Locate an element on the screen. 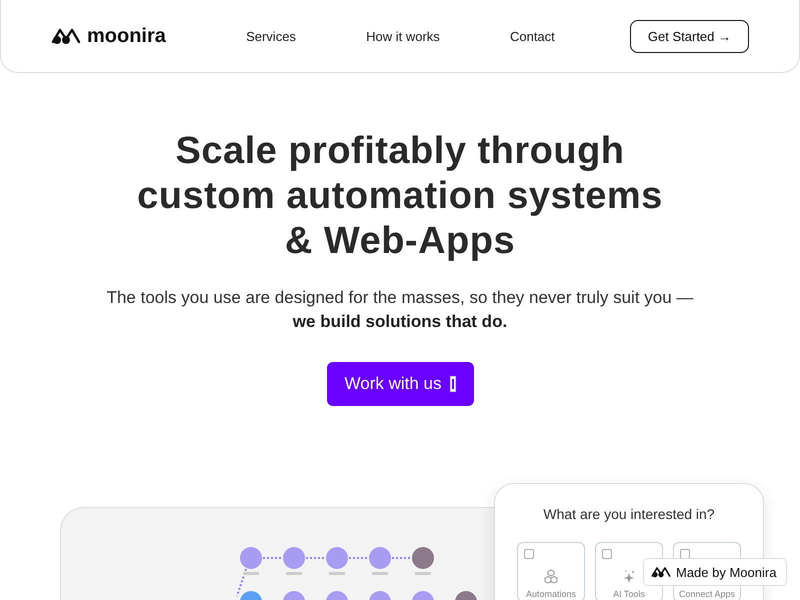 The image size is (800, 600). nav-link: How it works is located at coordinates (403, 36).